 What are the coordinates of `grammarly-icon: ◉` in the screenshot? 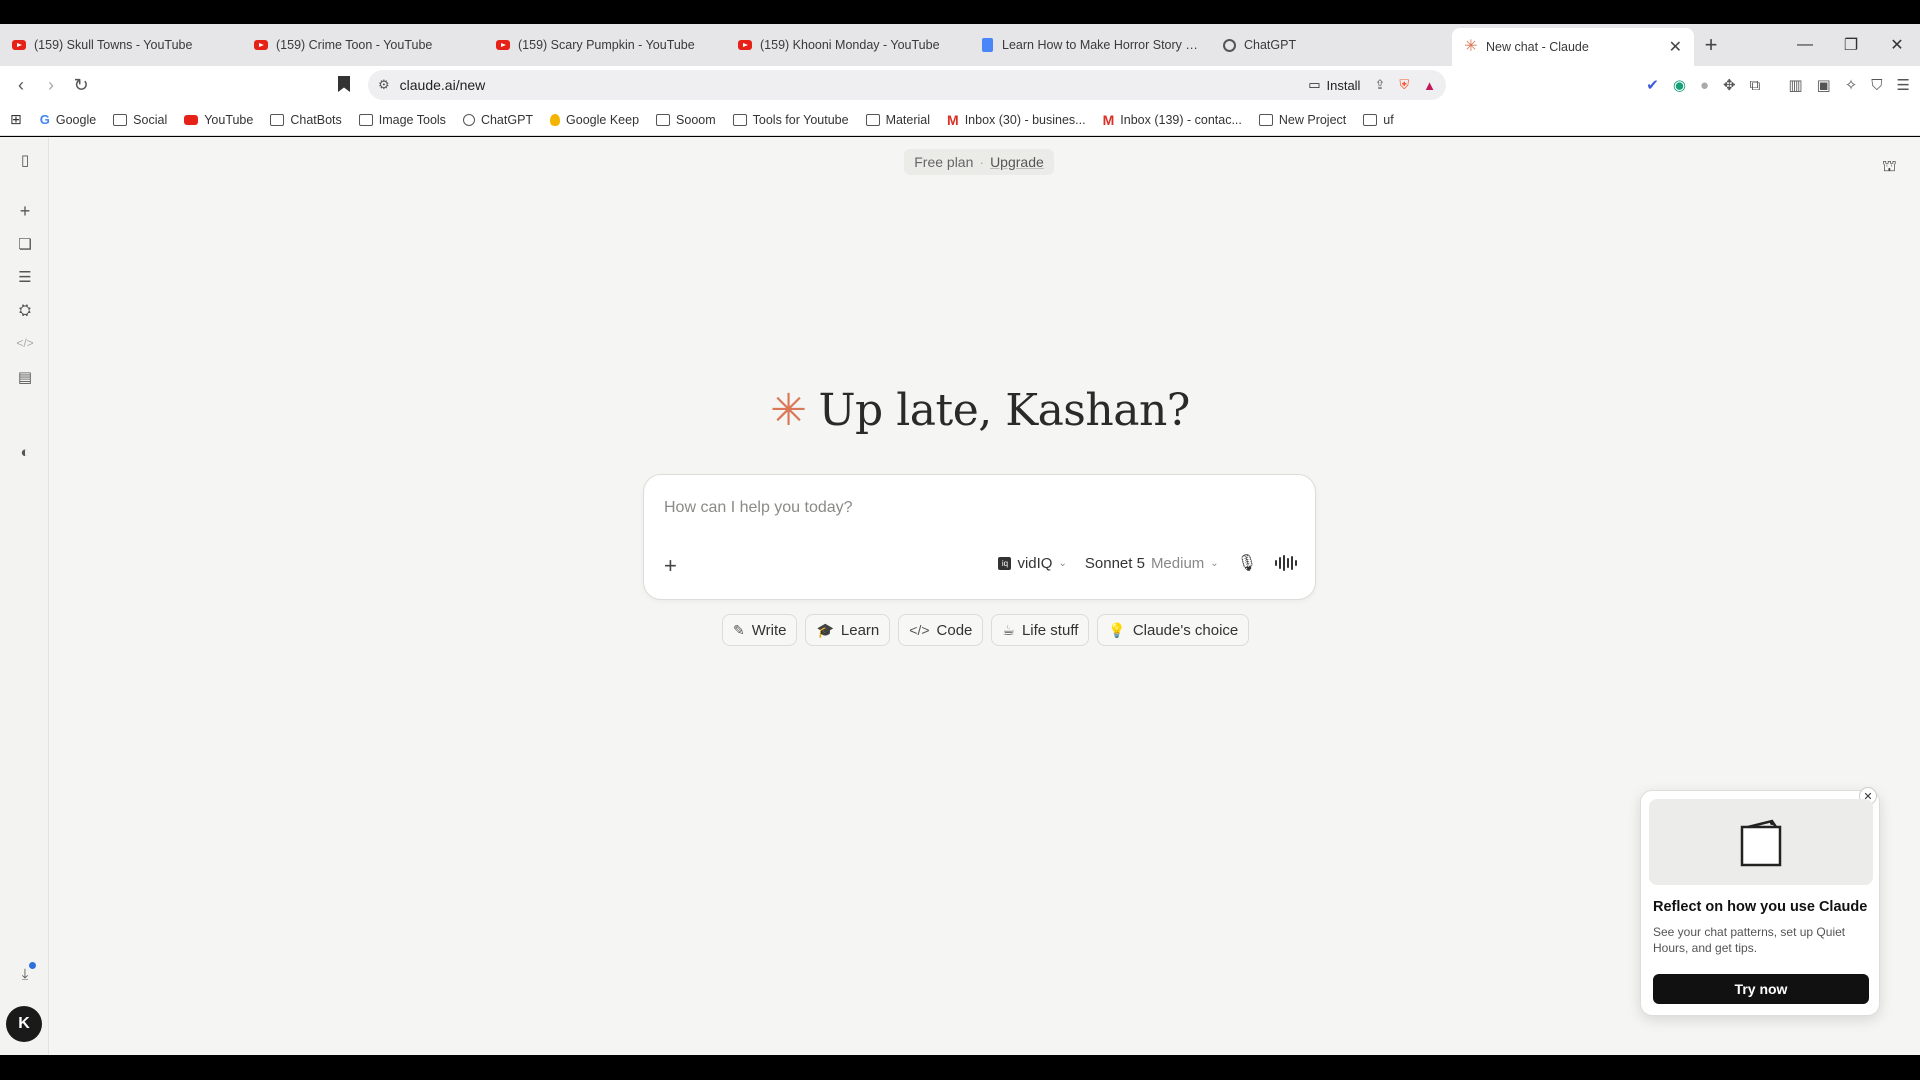 It's located at (1679, 85).